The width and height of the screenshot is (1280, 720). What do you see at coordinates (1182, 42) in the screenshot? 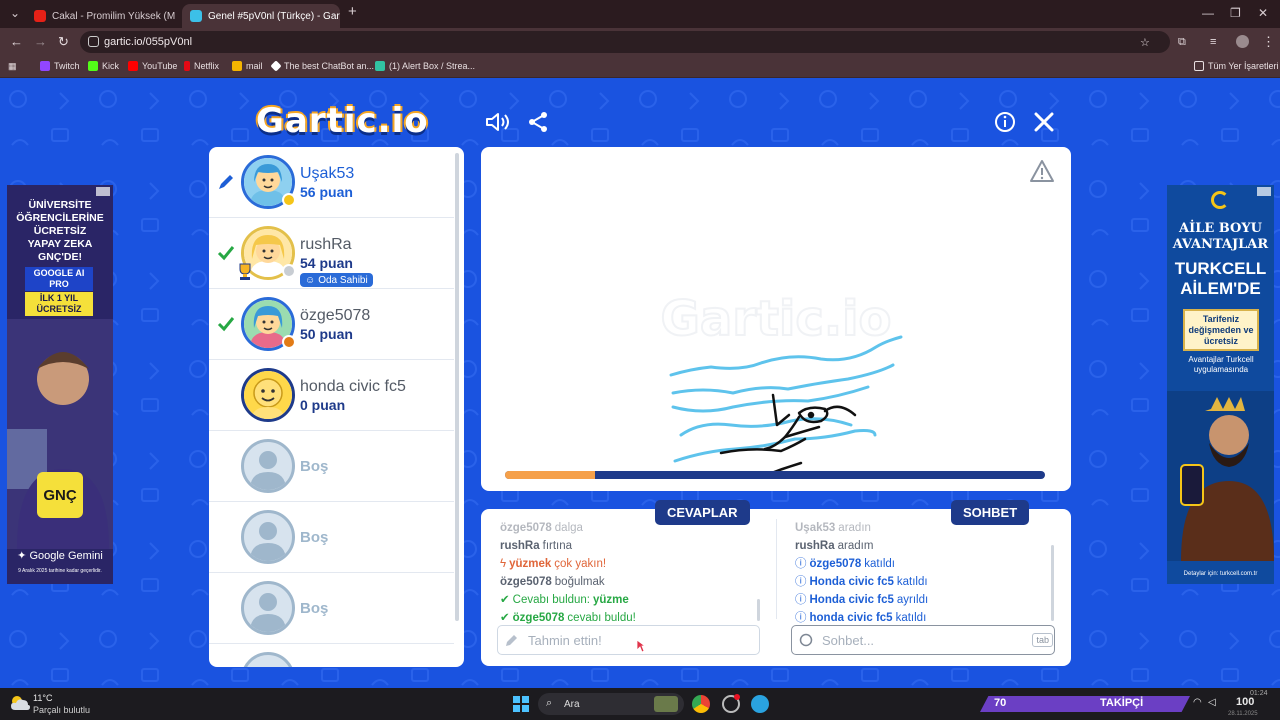
I see `extensions-icon: ⧉` at bounding box center [1182, 42].